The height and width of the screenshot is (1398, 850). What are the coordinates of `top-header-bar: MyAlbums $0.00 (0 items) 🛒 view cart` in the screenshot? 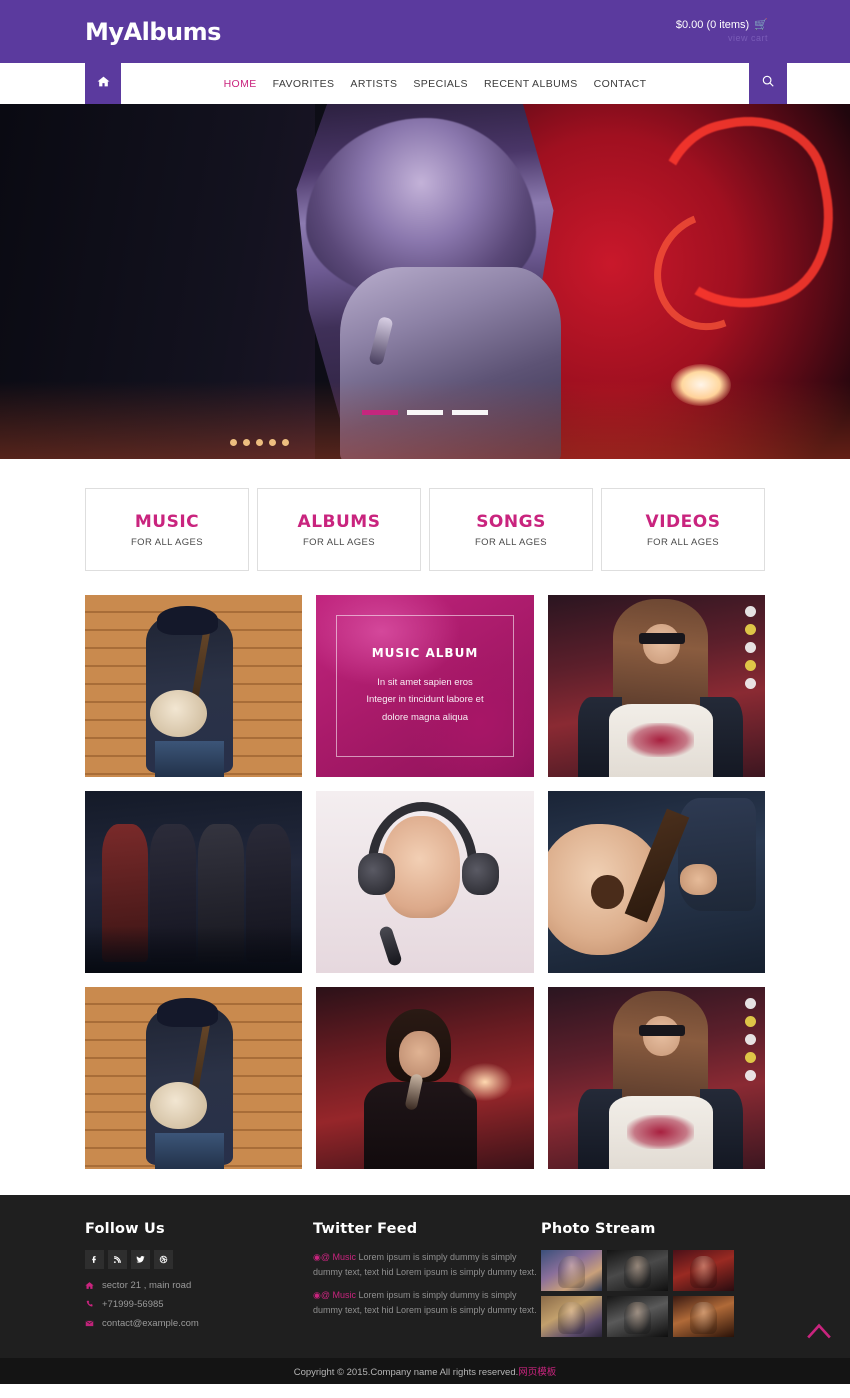 It's located at (425, 31).